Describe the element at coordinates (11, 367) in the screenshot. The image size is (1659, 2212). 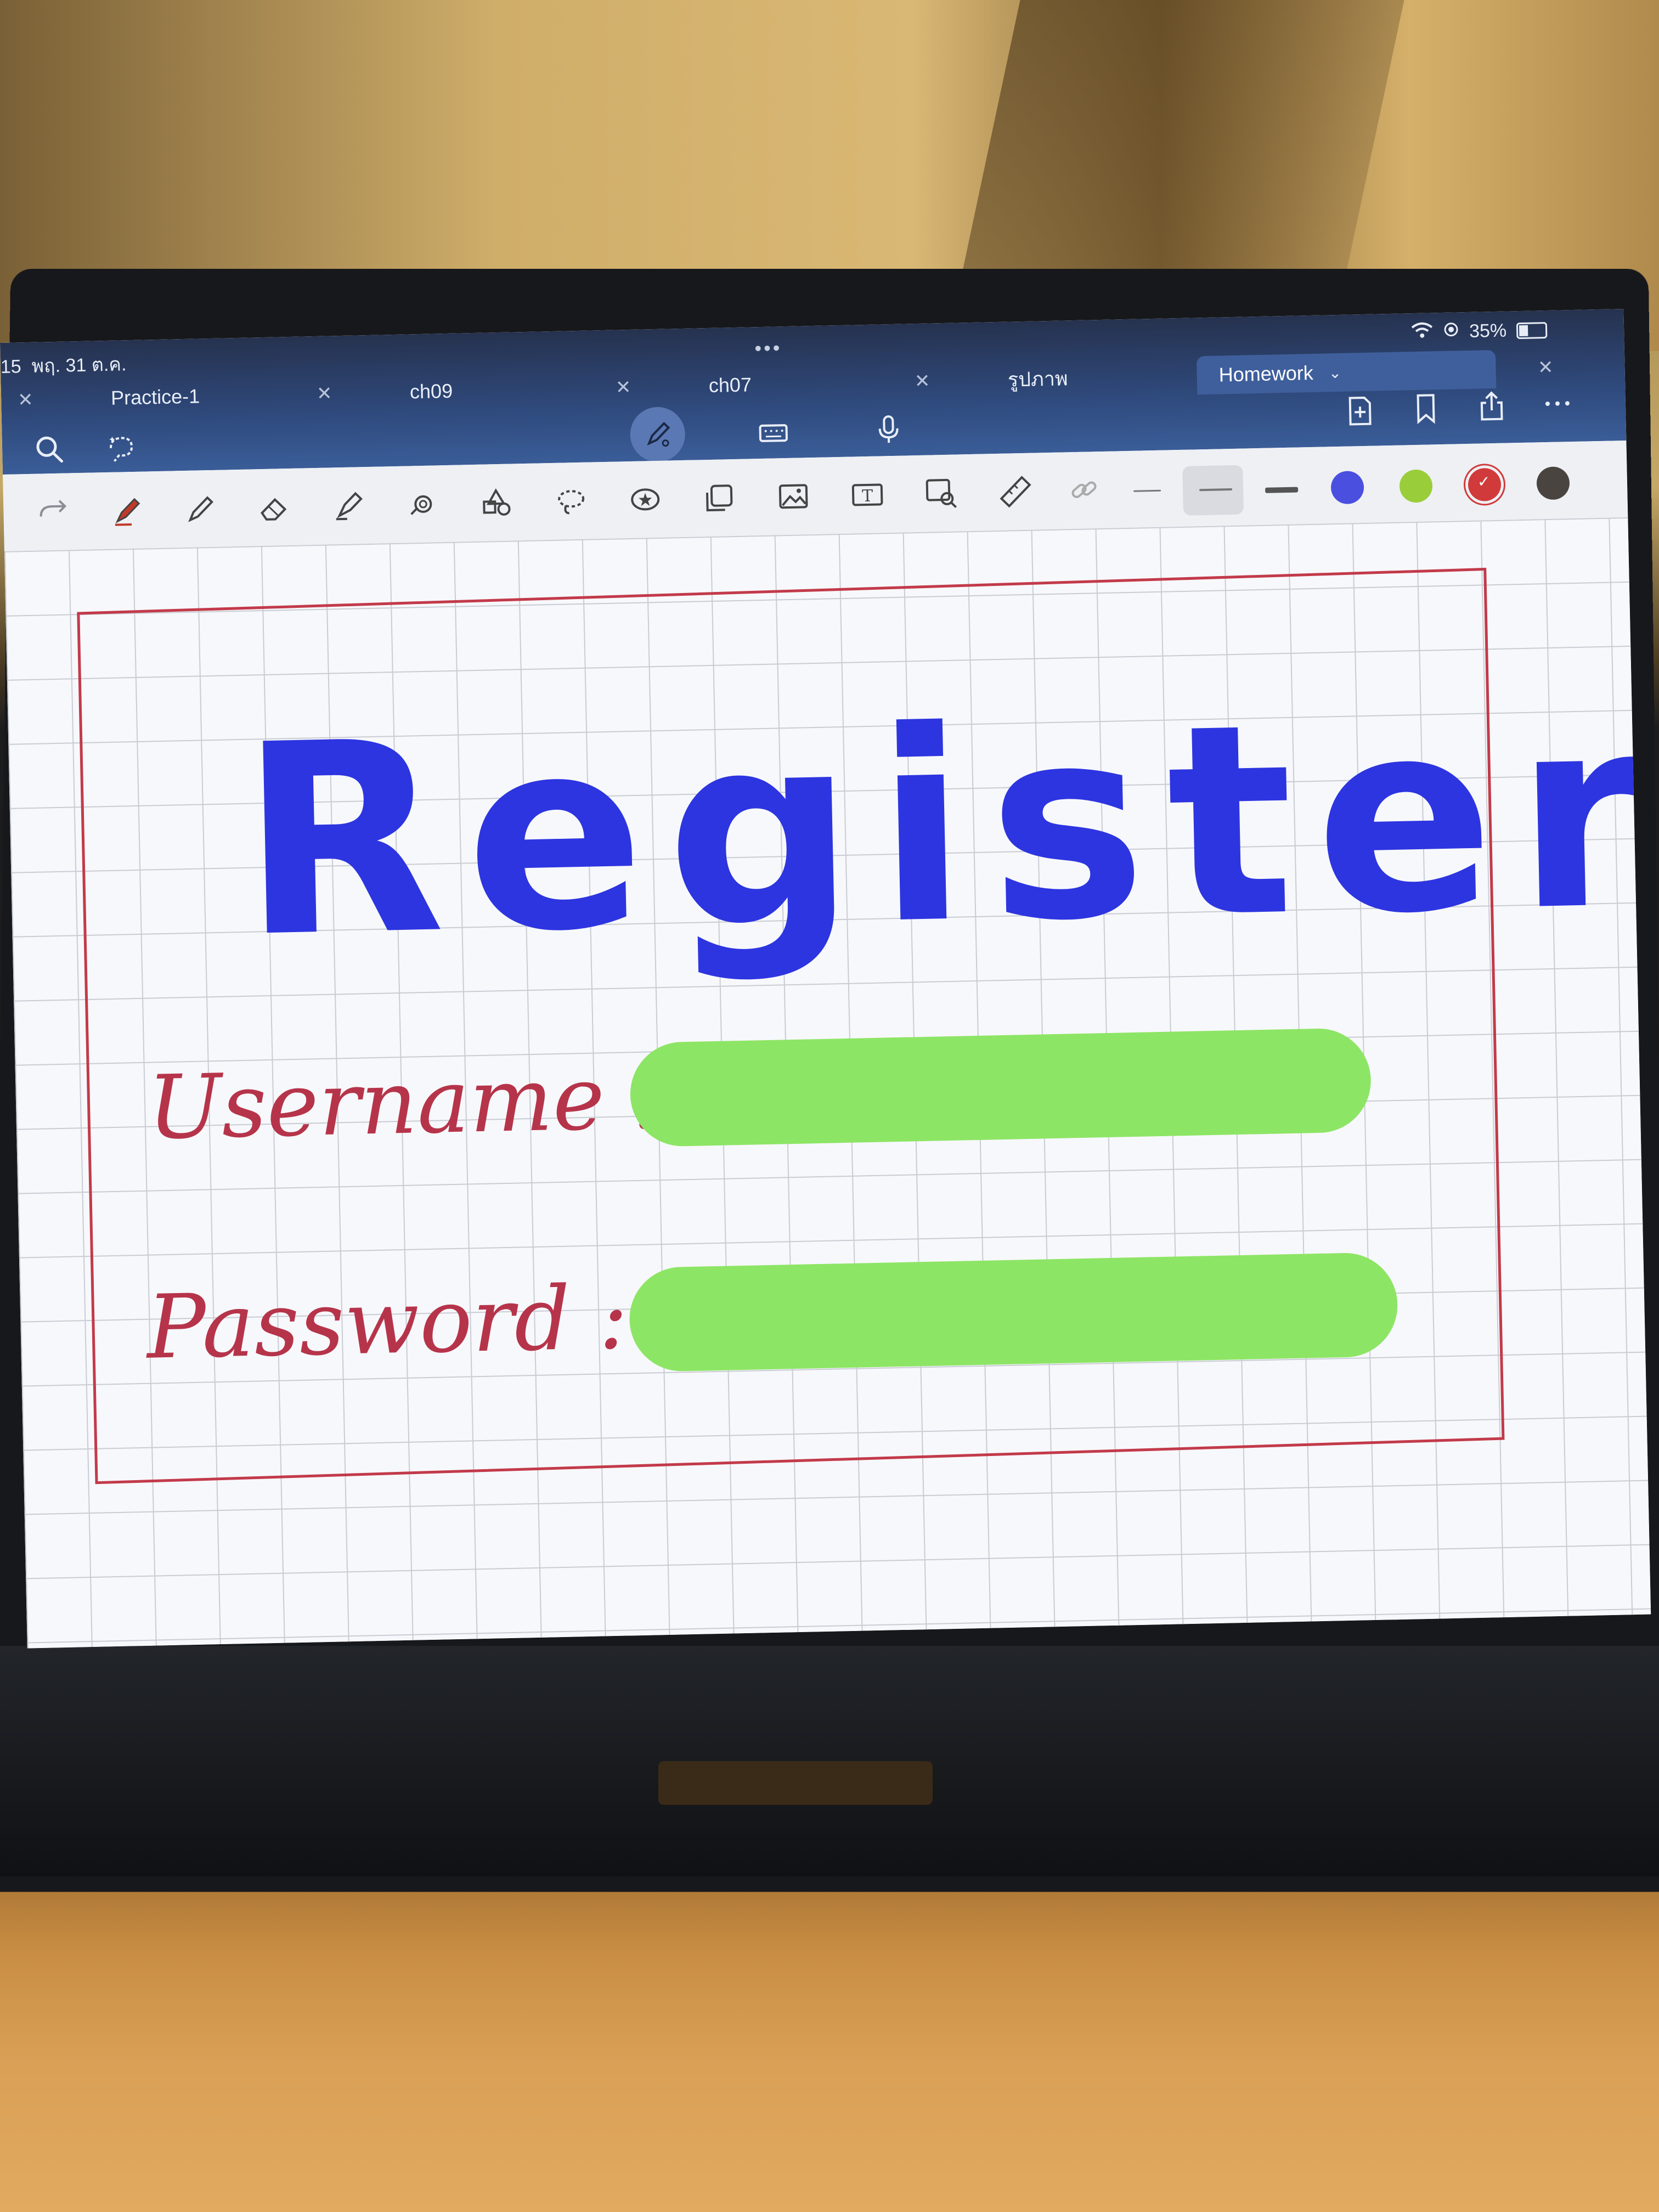
I see `time-text: 15` at that location.